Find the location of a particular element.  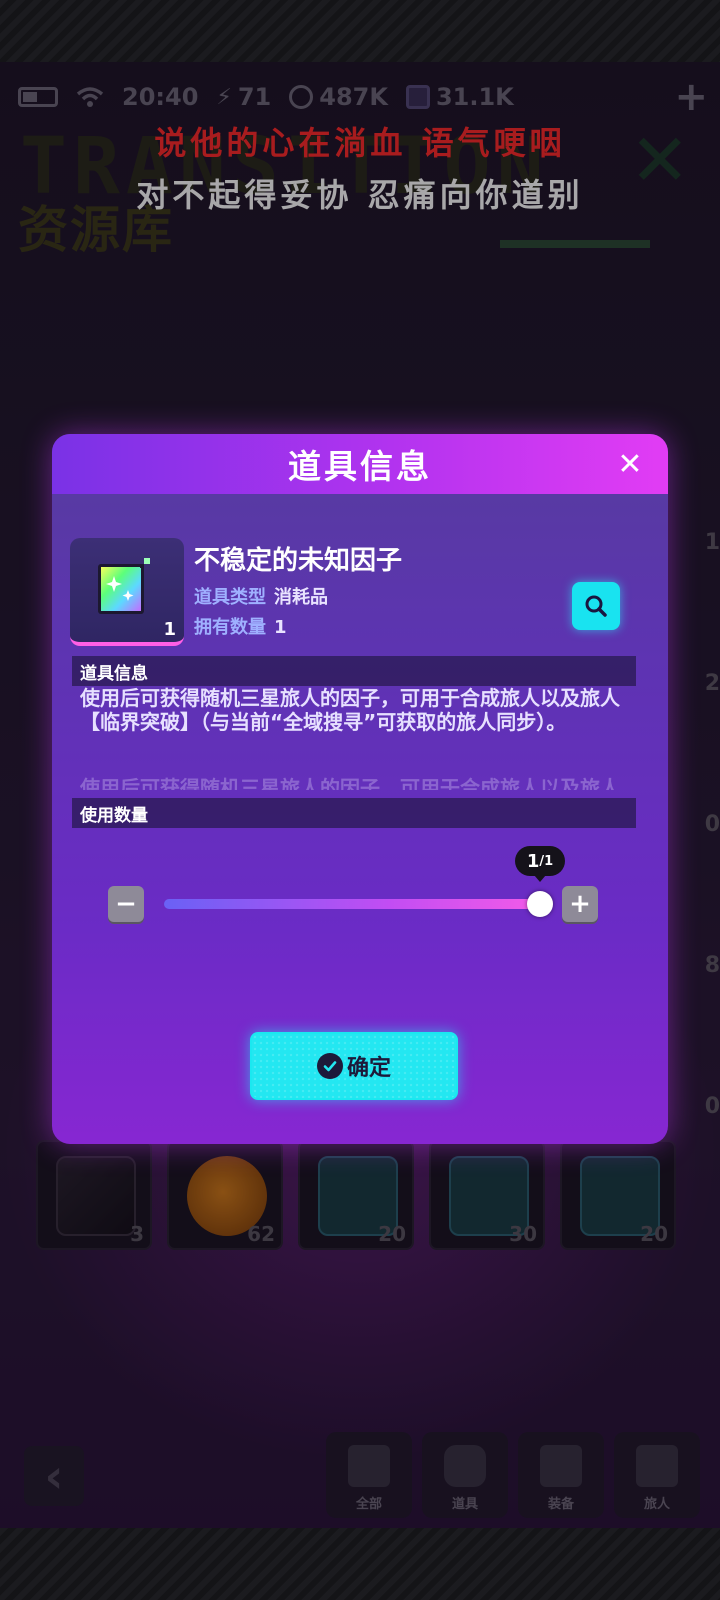

item-detail-search-button is located at coordinates (596, 606).